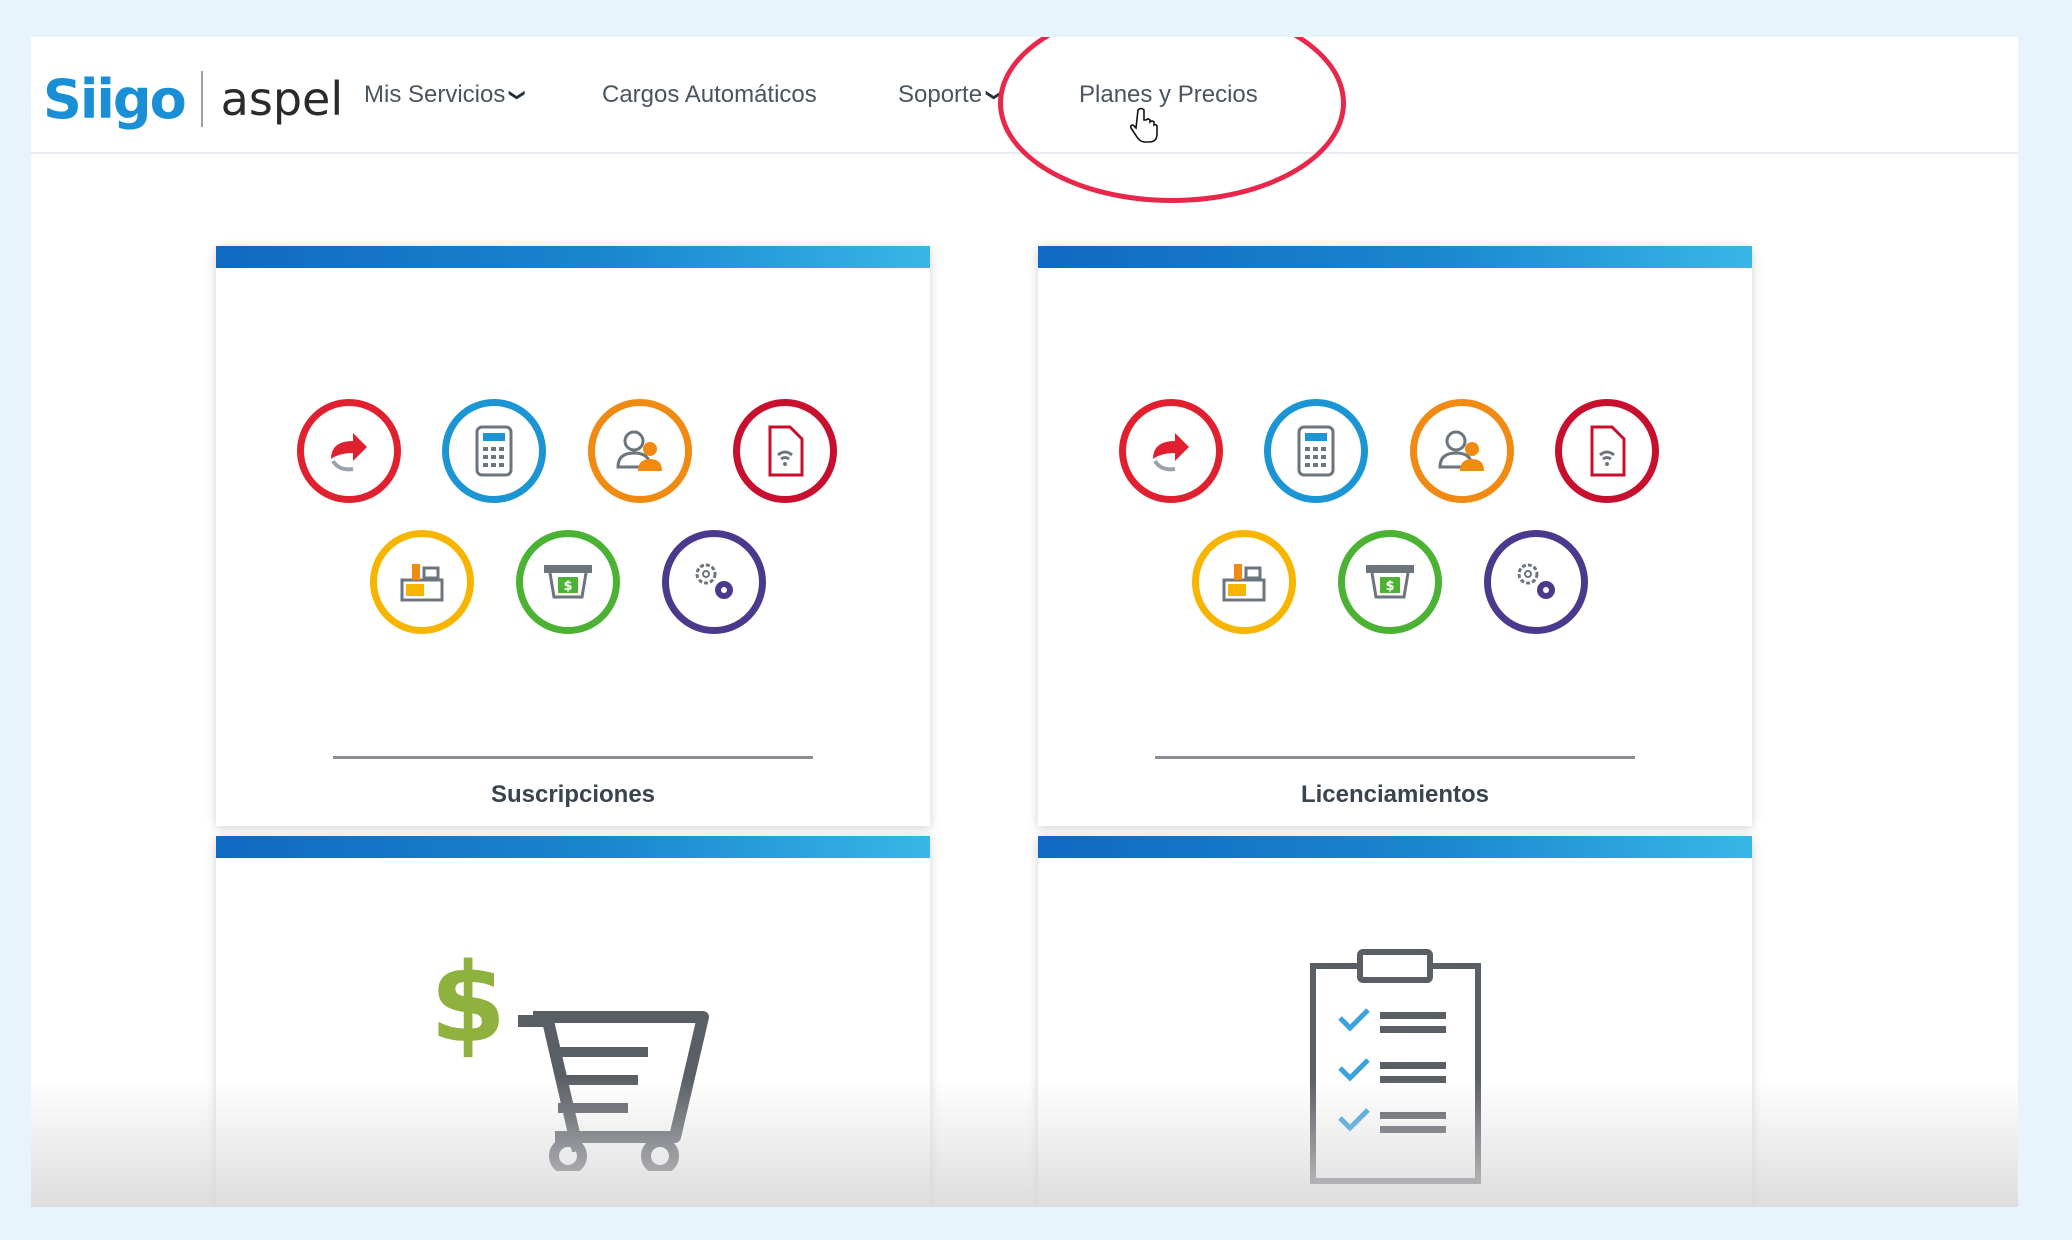 This screenshot has height=1240, width=2072. Describe the element at coordinates (518, 94) in the screenshot. I see `chevron-down-icon: ❯` at that location.